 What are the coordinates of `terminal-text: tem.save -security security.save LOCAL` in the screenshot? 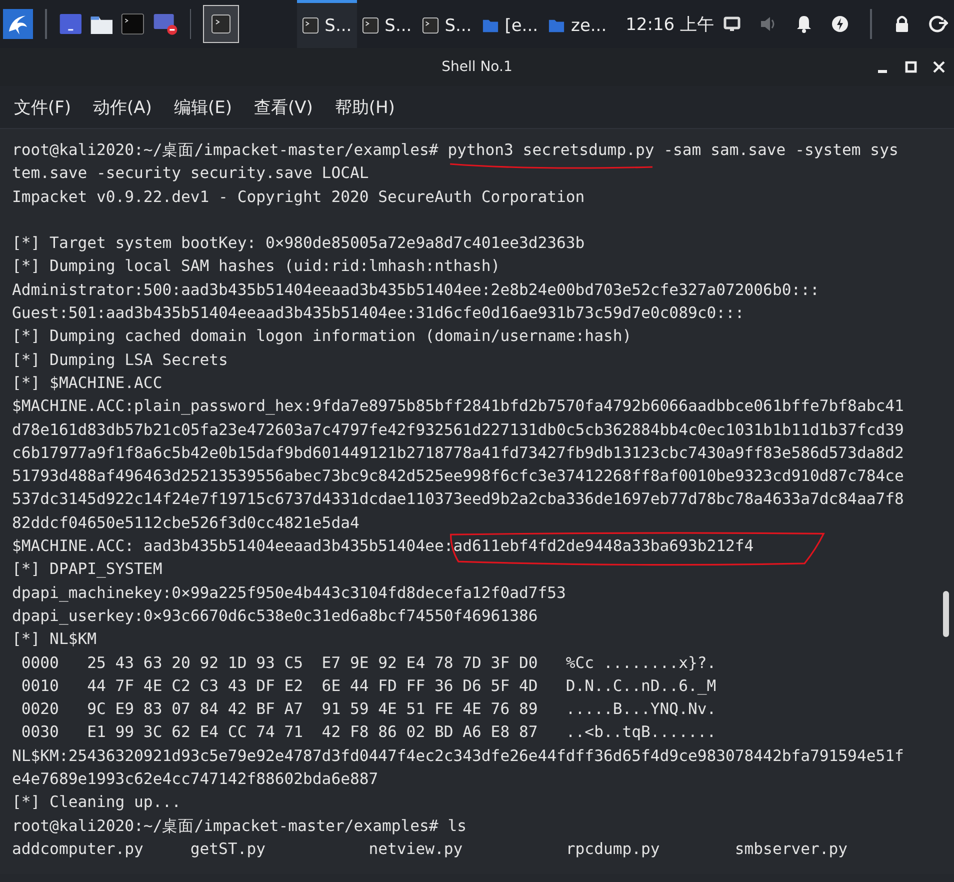 It's located at (190, 173).